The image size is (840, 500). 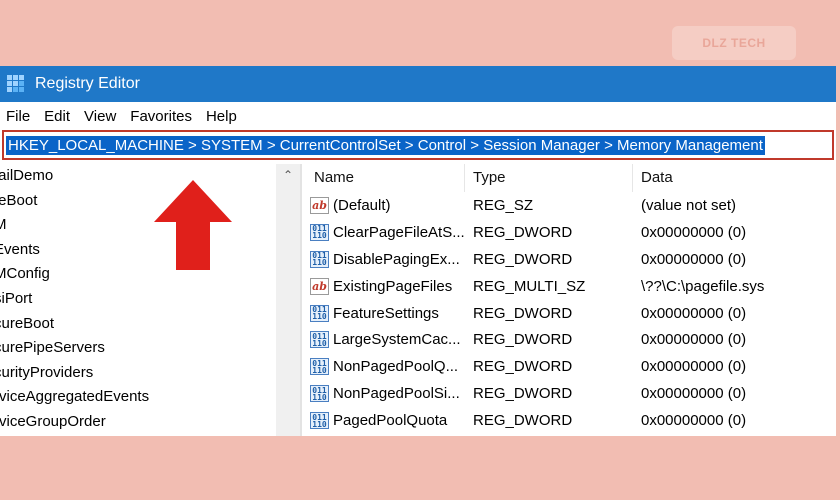 I want to click on tree-item: curePipeServers, so click(x=150, y=348).